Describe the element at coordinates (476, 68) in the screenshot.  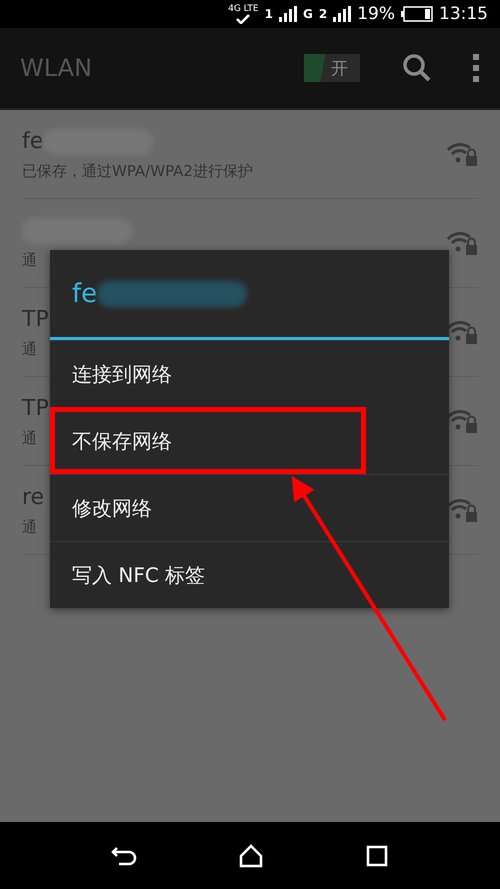
I see `overflow-menu-icon` at that location.